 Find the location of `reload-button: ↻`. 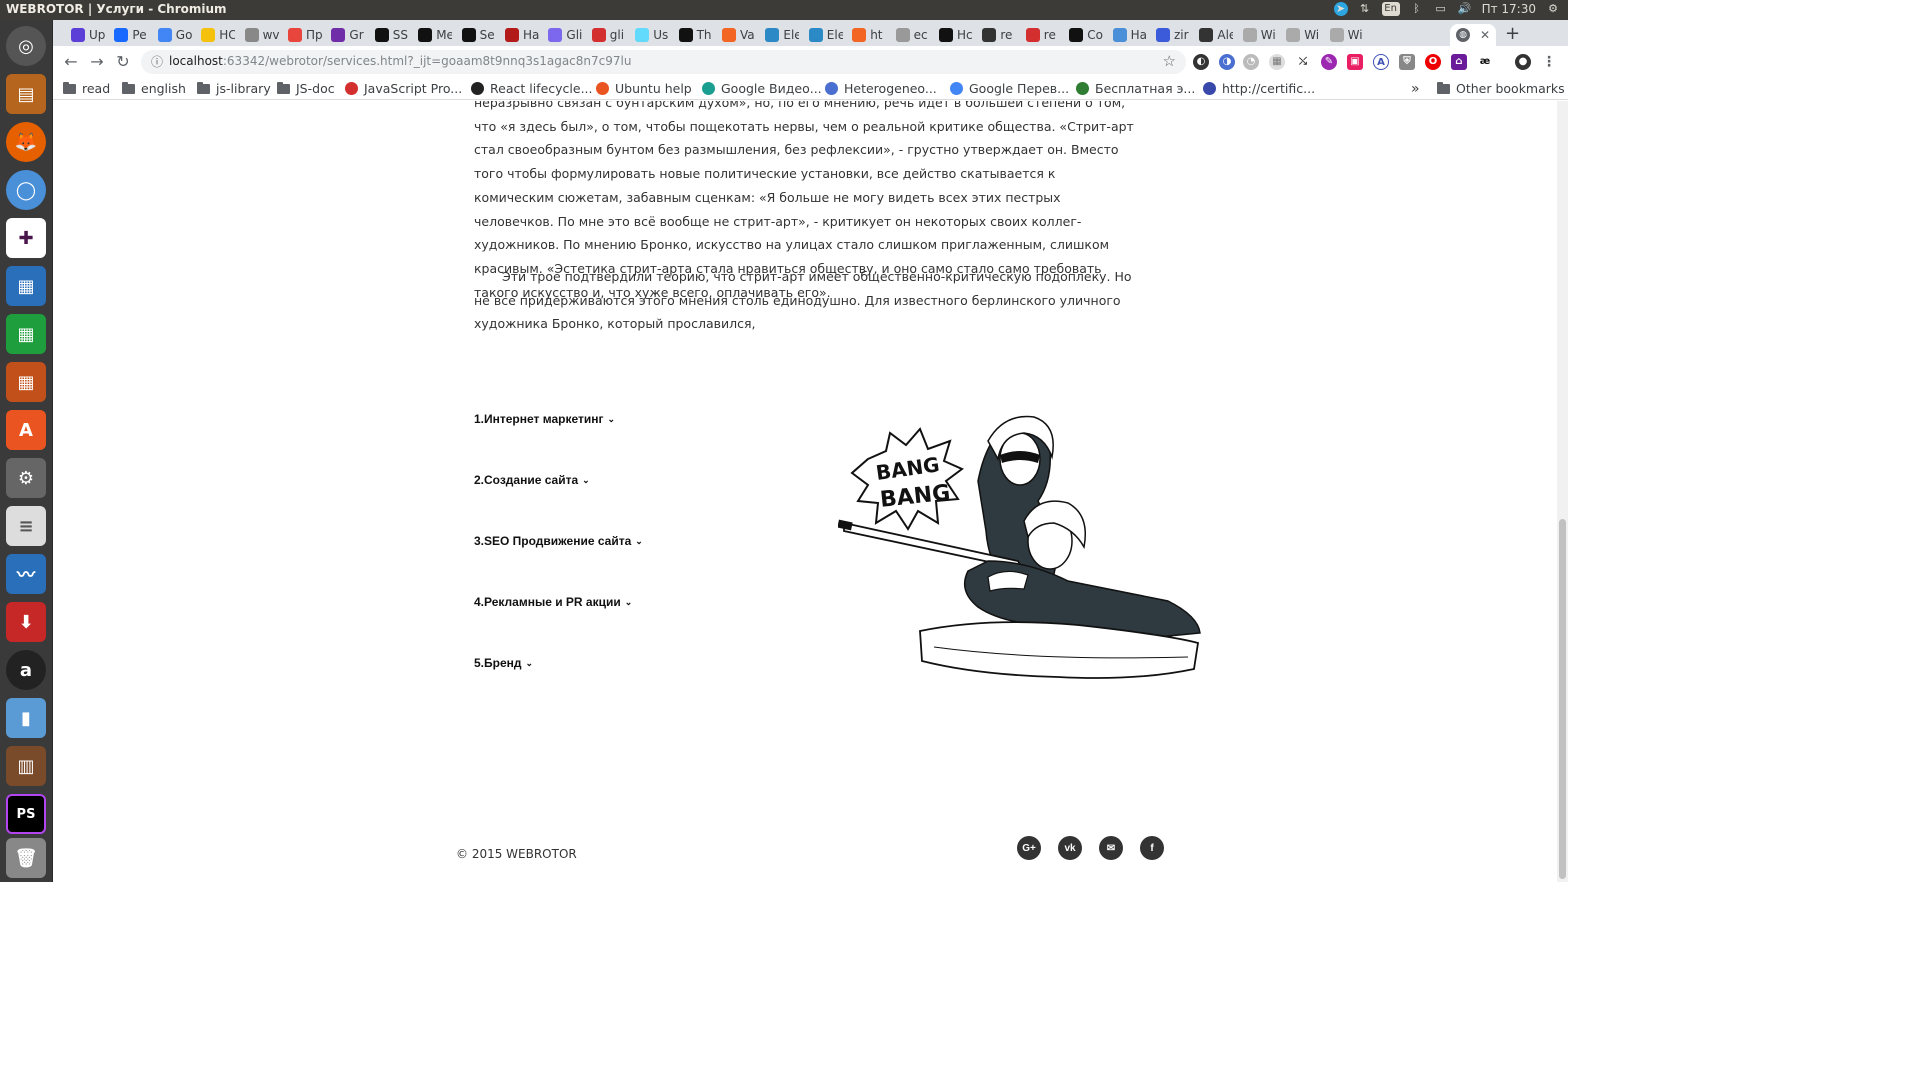

reload-button: ↻ is located at coordinates (123, 62).